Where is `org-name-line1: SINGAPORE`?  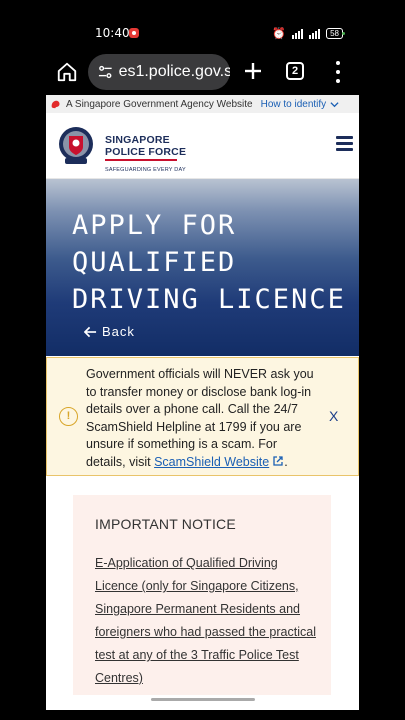 org-name-line1: SINGAPORE is located at coordinates (137, 140).